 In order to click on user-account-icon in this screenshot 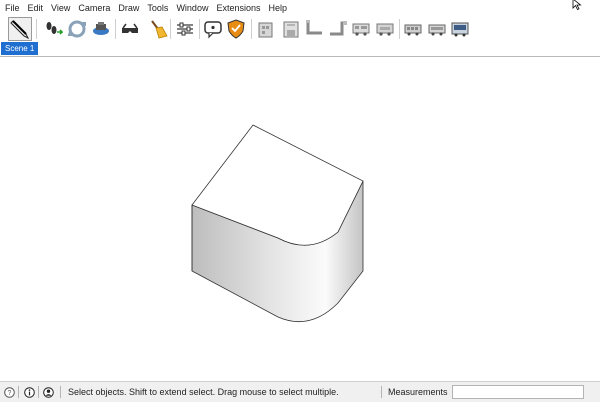, I will do `click(48, 392)`.